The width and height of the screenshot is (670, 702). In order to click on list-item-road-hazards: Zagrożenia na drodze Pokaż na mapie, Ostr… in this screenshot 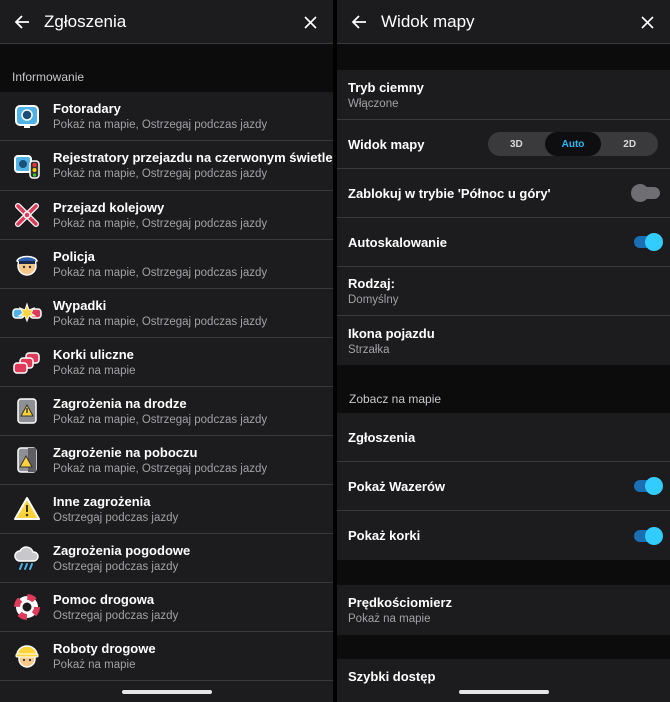, I will do `click(166, 411)`.